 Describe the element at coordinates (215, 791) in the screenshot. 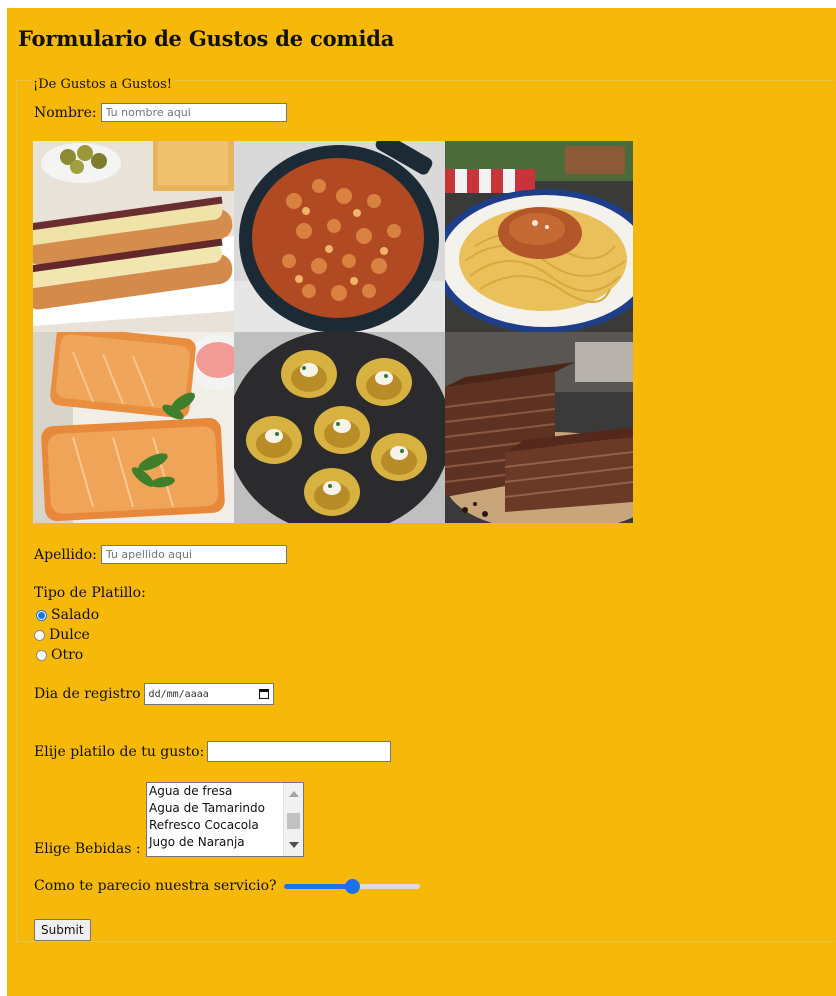

I see `bebida-option: Agua de fresa` at that location.